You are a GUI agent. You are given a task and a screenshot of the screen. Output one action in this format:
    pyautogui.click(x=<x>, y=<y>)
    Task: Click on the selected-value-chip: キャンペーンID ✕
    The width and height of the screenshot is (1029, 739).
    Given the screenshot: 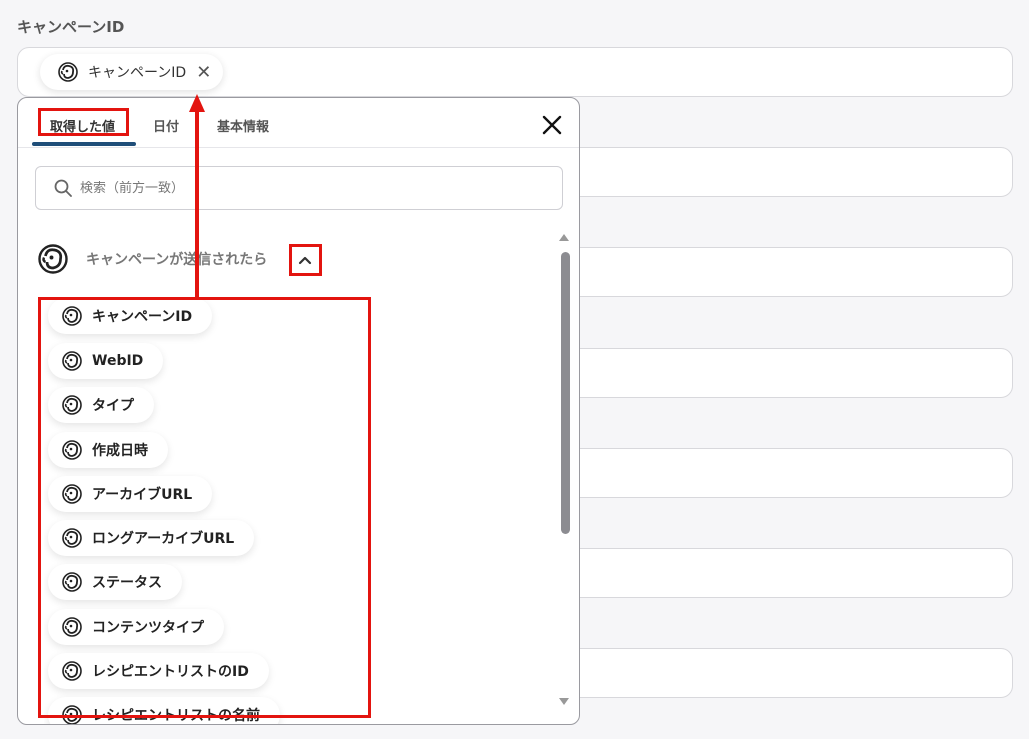 What is the action you would take?
    pyautogui.click(x=132, y=72)
    